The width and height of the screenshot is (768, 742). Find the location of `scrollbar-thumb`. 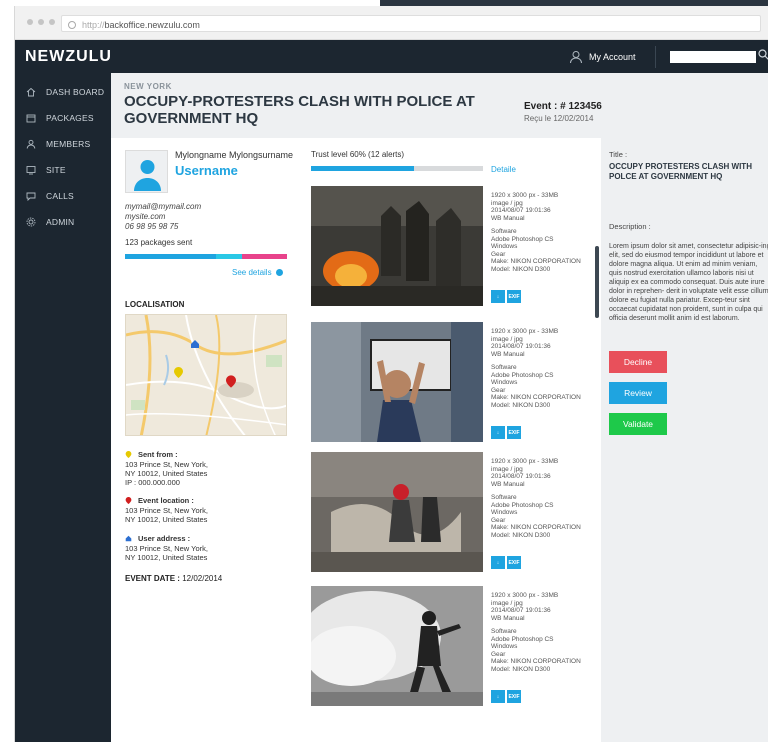

scrollbar-thumb is located at coordinates (597, 282).